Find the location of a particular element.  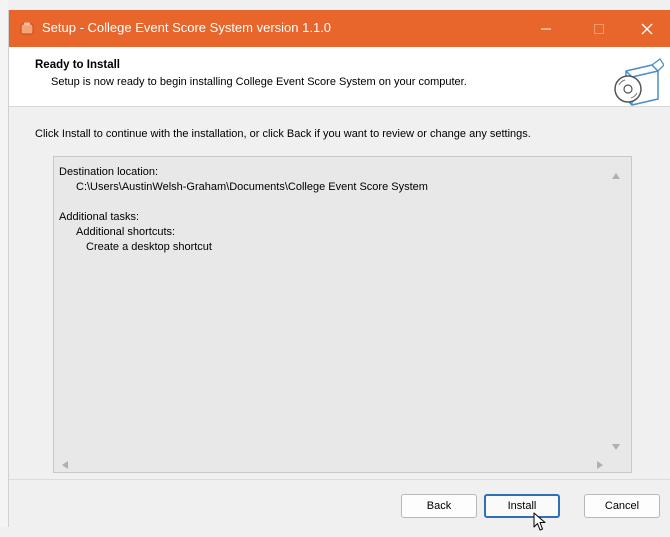

memo-line-desktop-shortcut: Create a desktop shortcut is located at coordinates (149, 247).